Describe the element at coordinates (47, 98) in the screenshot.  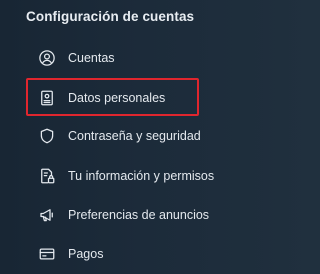
I see `id-card-icon` at that location.